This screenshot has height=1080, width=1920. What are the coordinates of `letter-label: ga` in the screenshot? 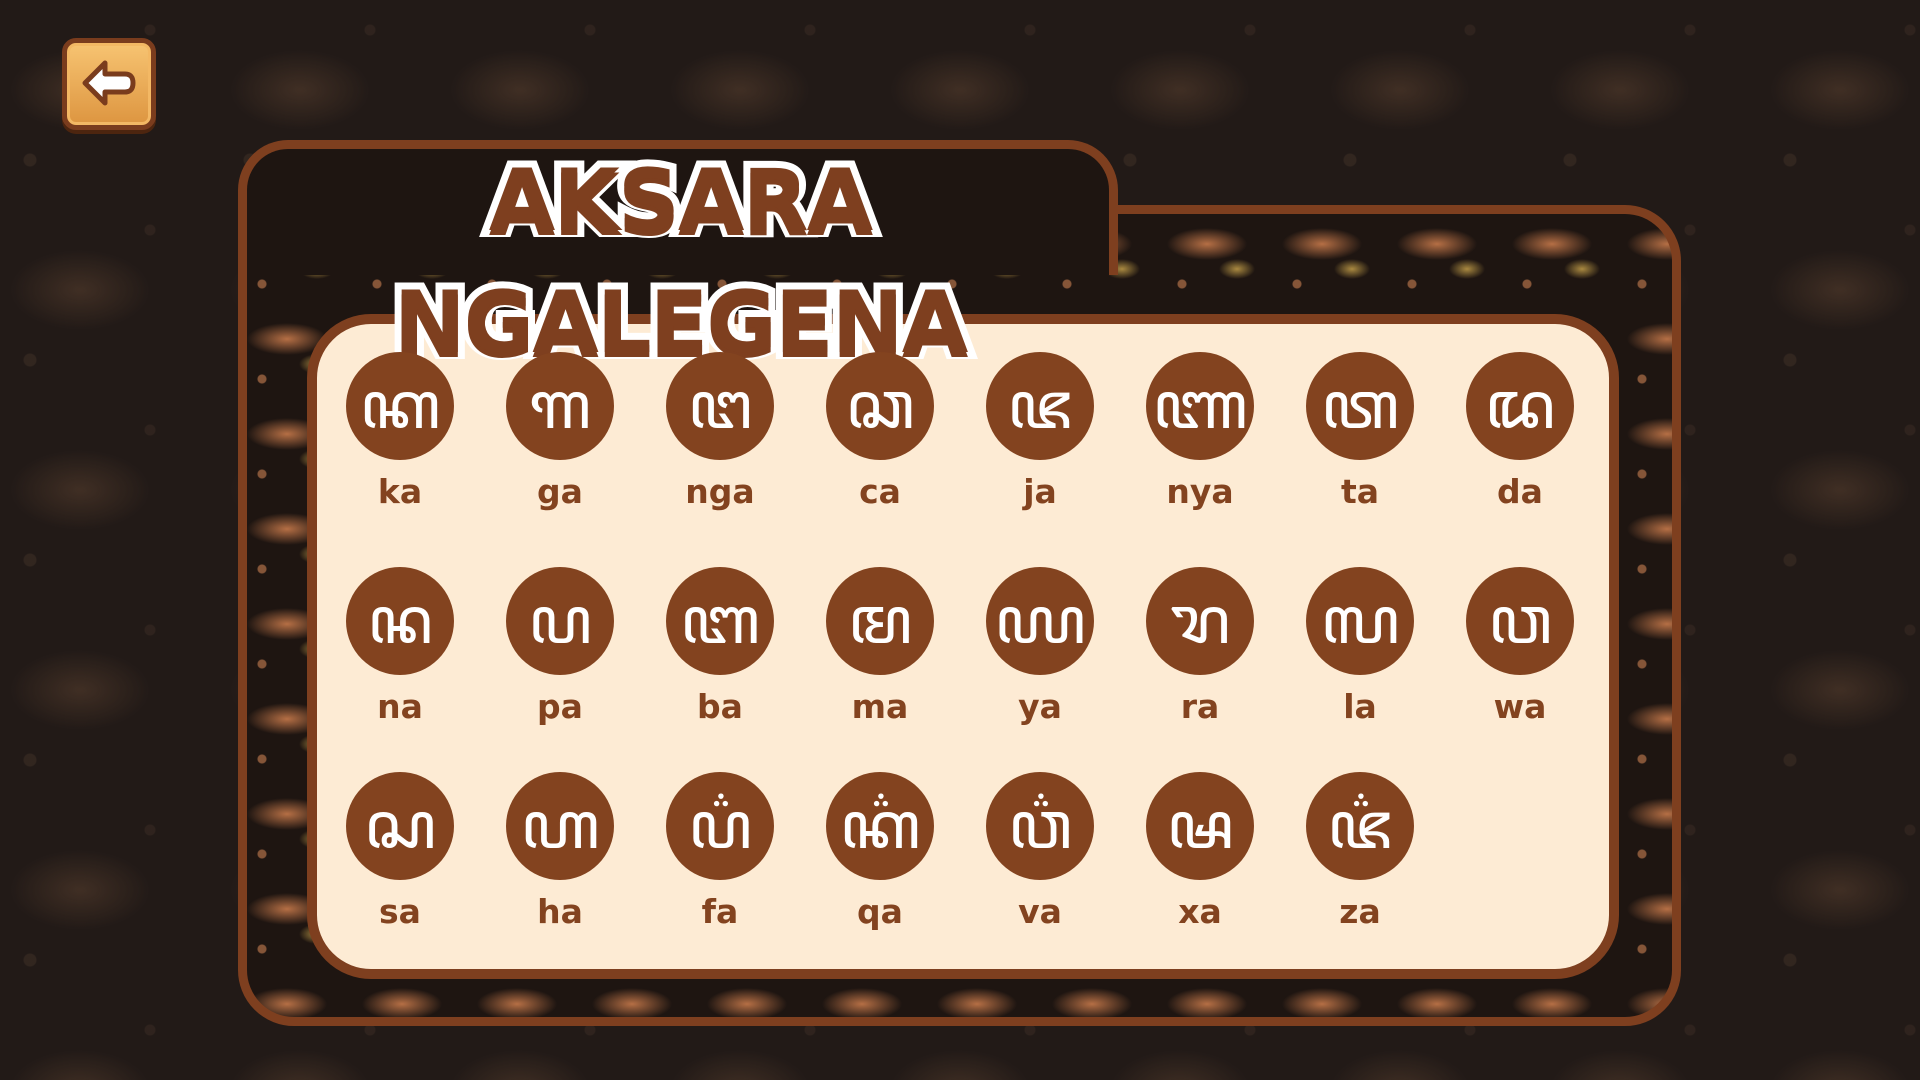 It's located at (560, 491).